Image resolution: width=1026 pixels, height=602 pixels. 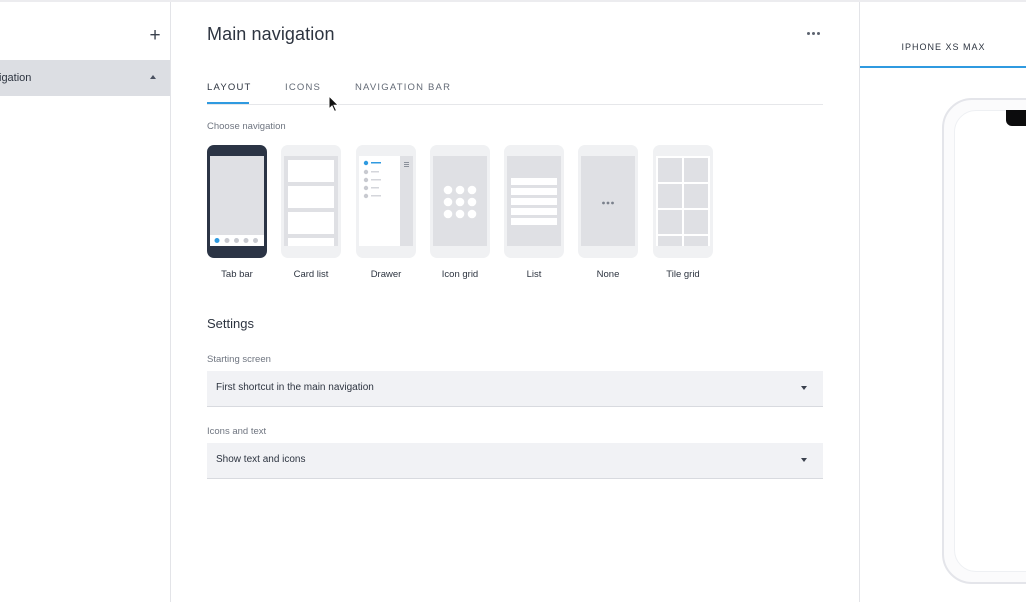 I want to click on active-tab-indicator, so click(x=228, y=103).